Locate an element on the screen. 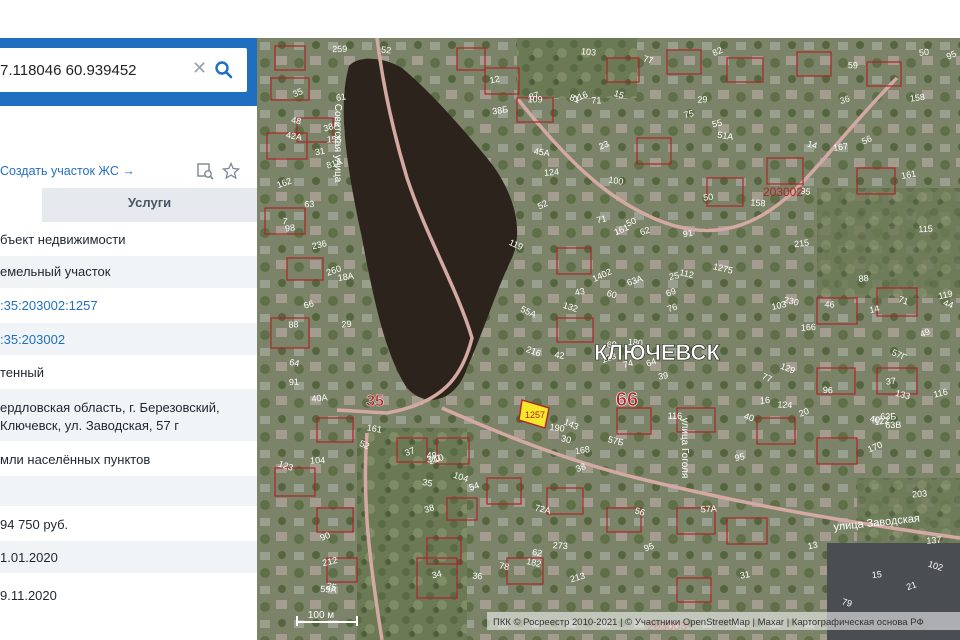 The image size is (960, 640). parcel-number-label: 48 is located at coordinates (296, 121).